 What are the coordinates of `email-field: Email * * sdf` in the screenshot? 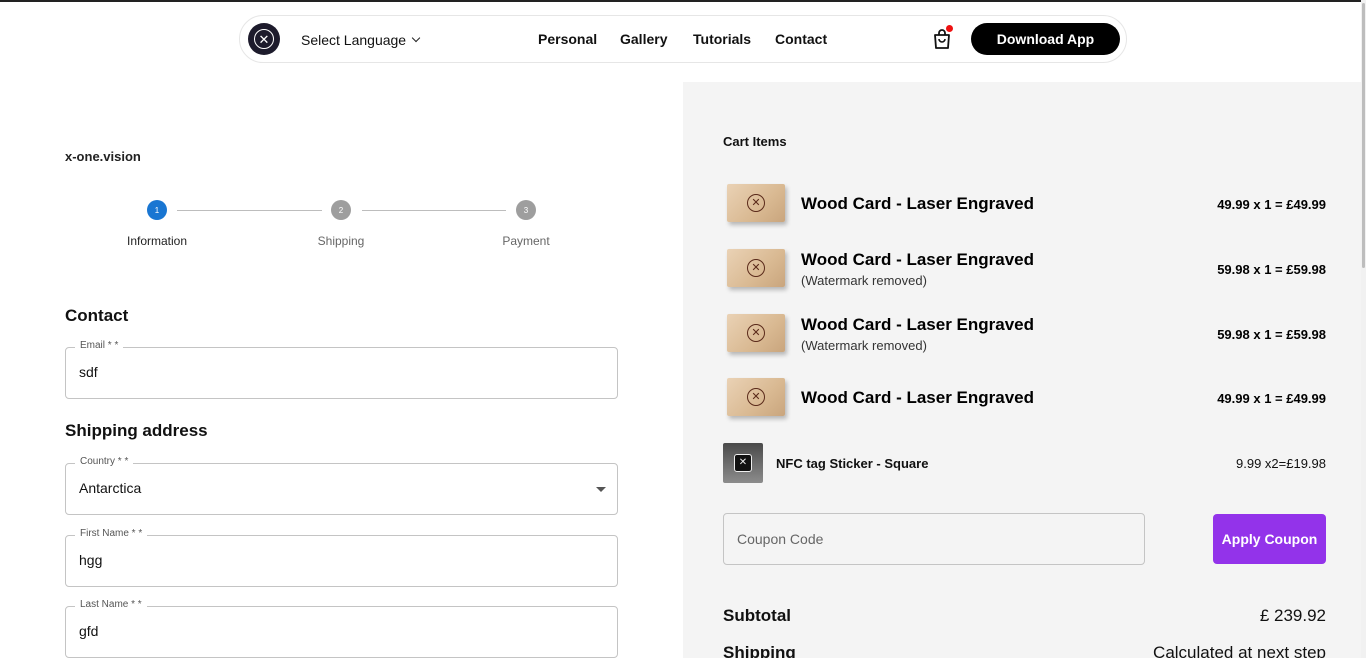 It's located at (341, 369).